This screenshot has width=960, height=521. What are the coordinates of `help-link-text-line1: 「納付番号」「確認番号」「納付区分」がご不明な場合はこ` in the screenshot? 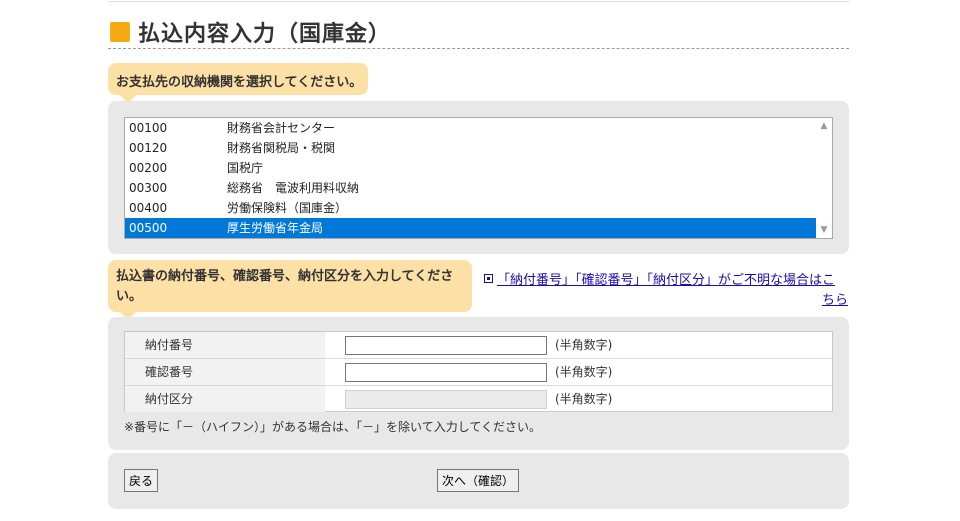 It's located at (666, 280).